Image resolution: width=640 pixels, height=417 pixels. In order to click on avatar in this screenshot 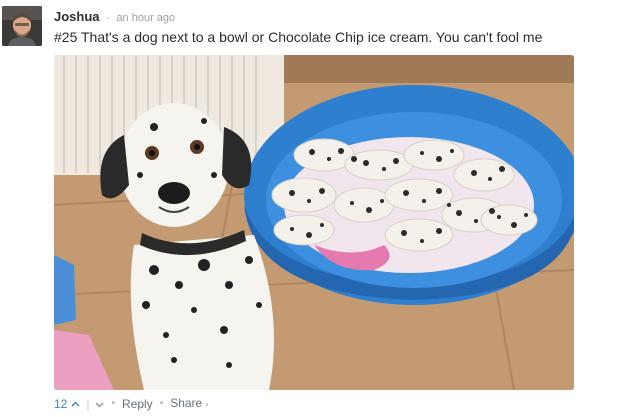, I will do `click(22, 26)`.